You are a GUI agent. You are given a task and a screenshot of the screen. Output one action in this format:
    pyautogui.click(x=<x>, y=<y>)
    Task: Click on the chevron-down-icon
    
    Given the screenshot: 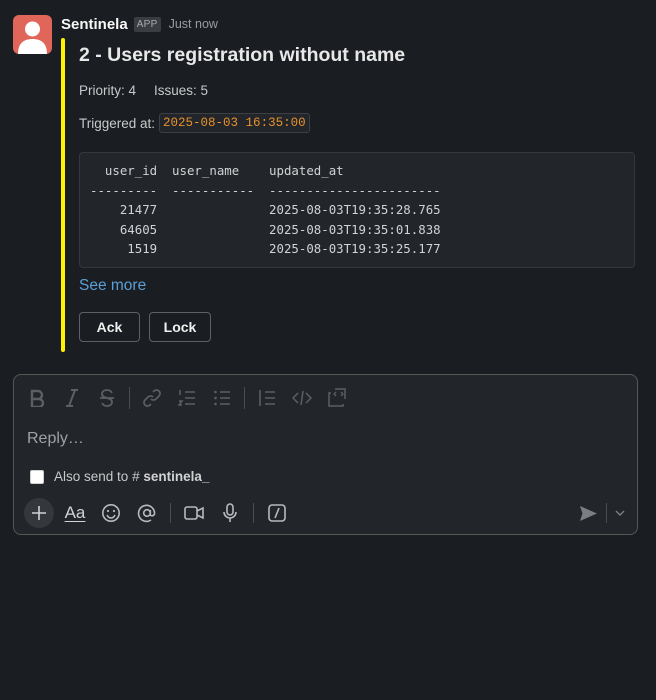 What is the action you would take?
    pyautogui.click(x=620, y=513)
    